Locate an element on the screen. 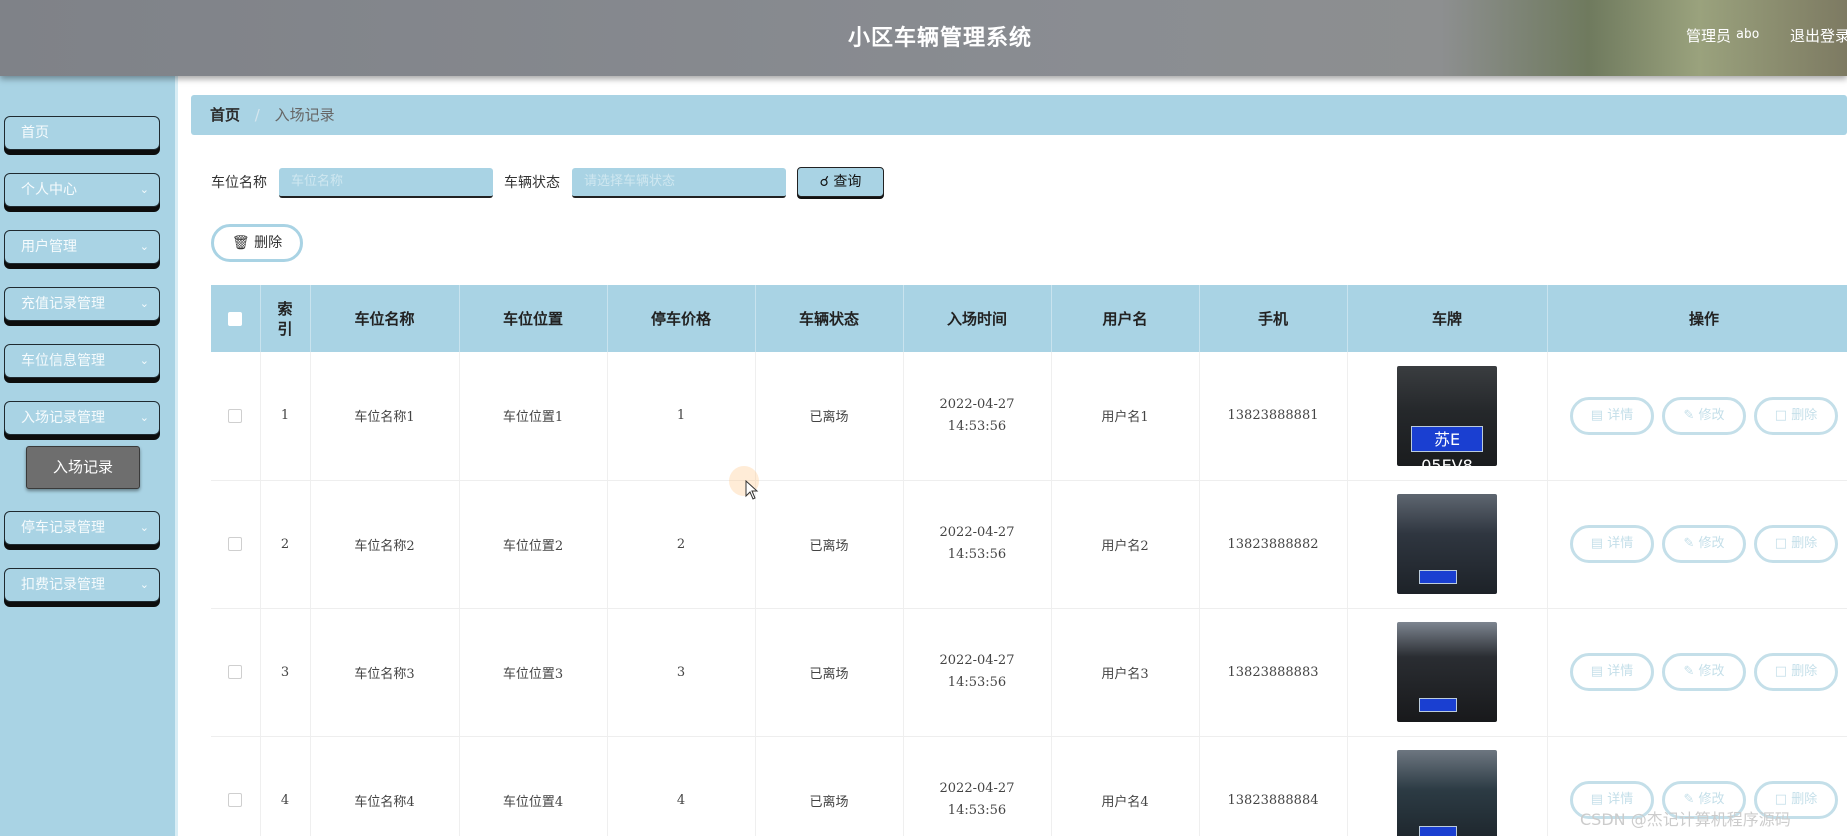 Image resolution: width=1847 pixels, height=836 pixels. sidebar-item-entry-records: 入场记录管理 ⌄ is located at coordinates (82, 418).